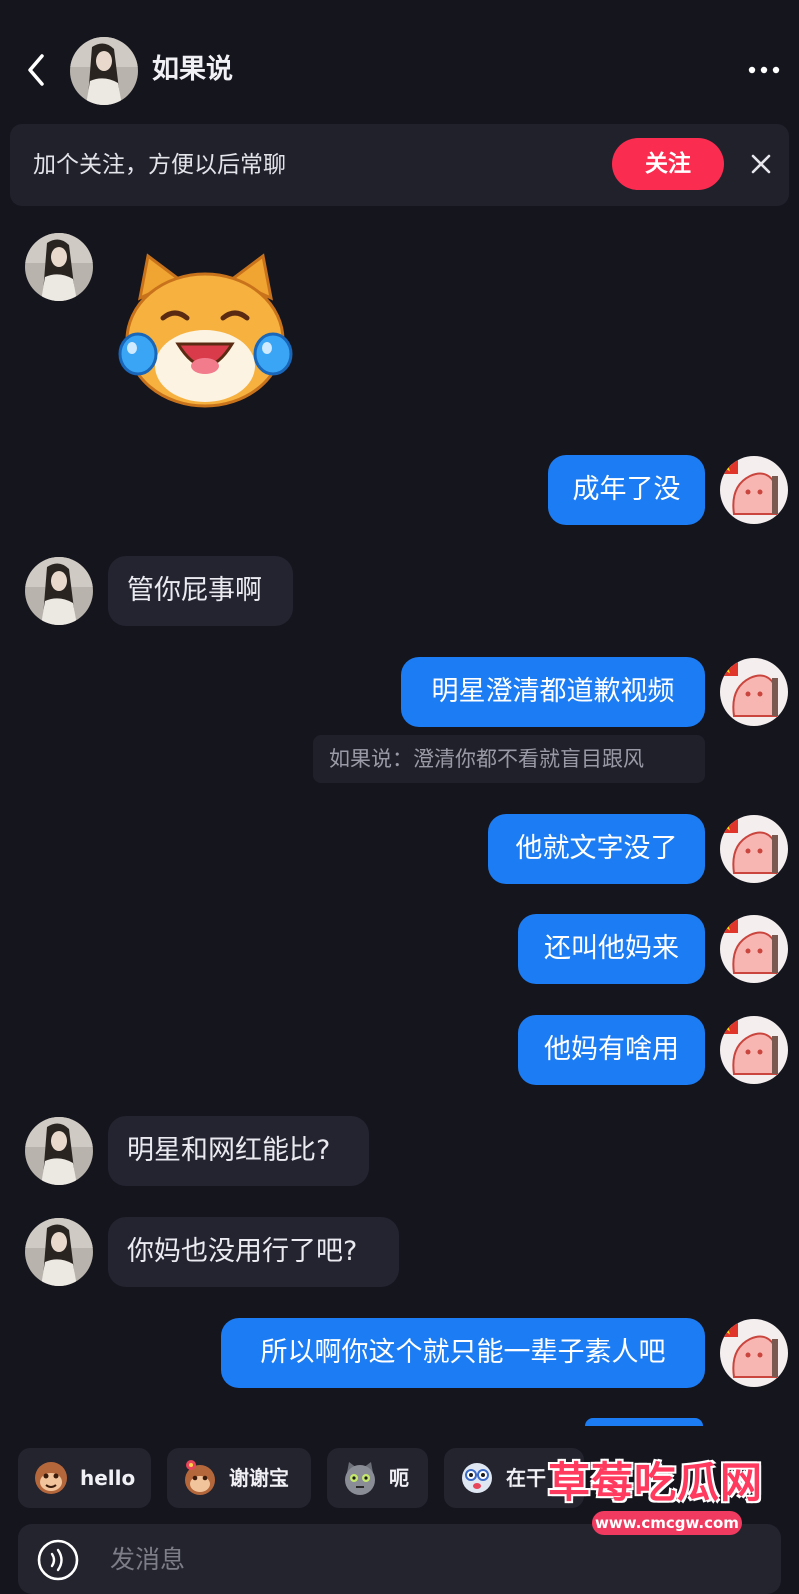 The image size is (799, 1594). I want to click on voice-icon, so click(58, 1560).